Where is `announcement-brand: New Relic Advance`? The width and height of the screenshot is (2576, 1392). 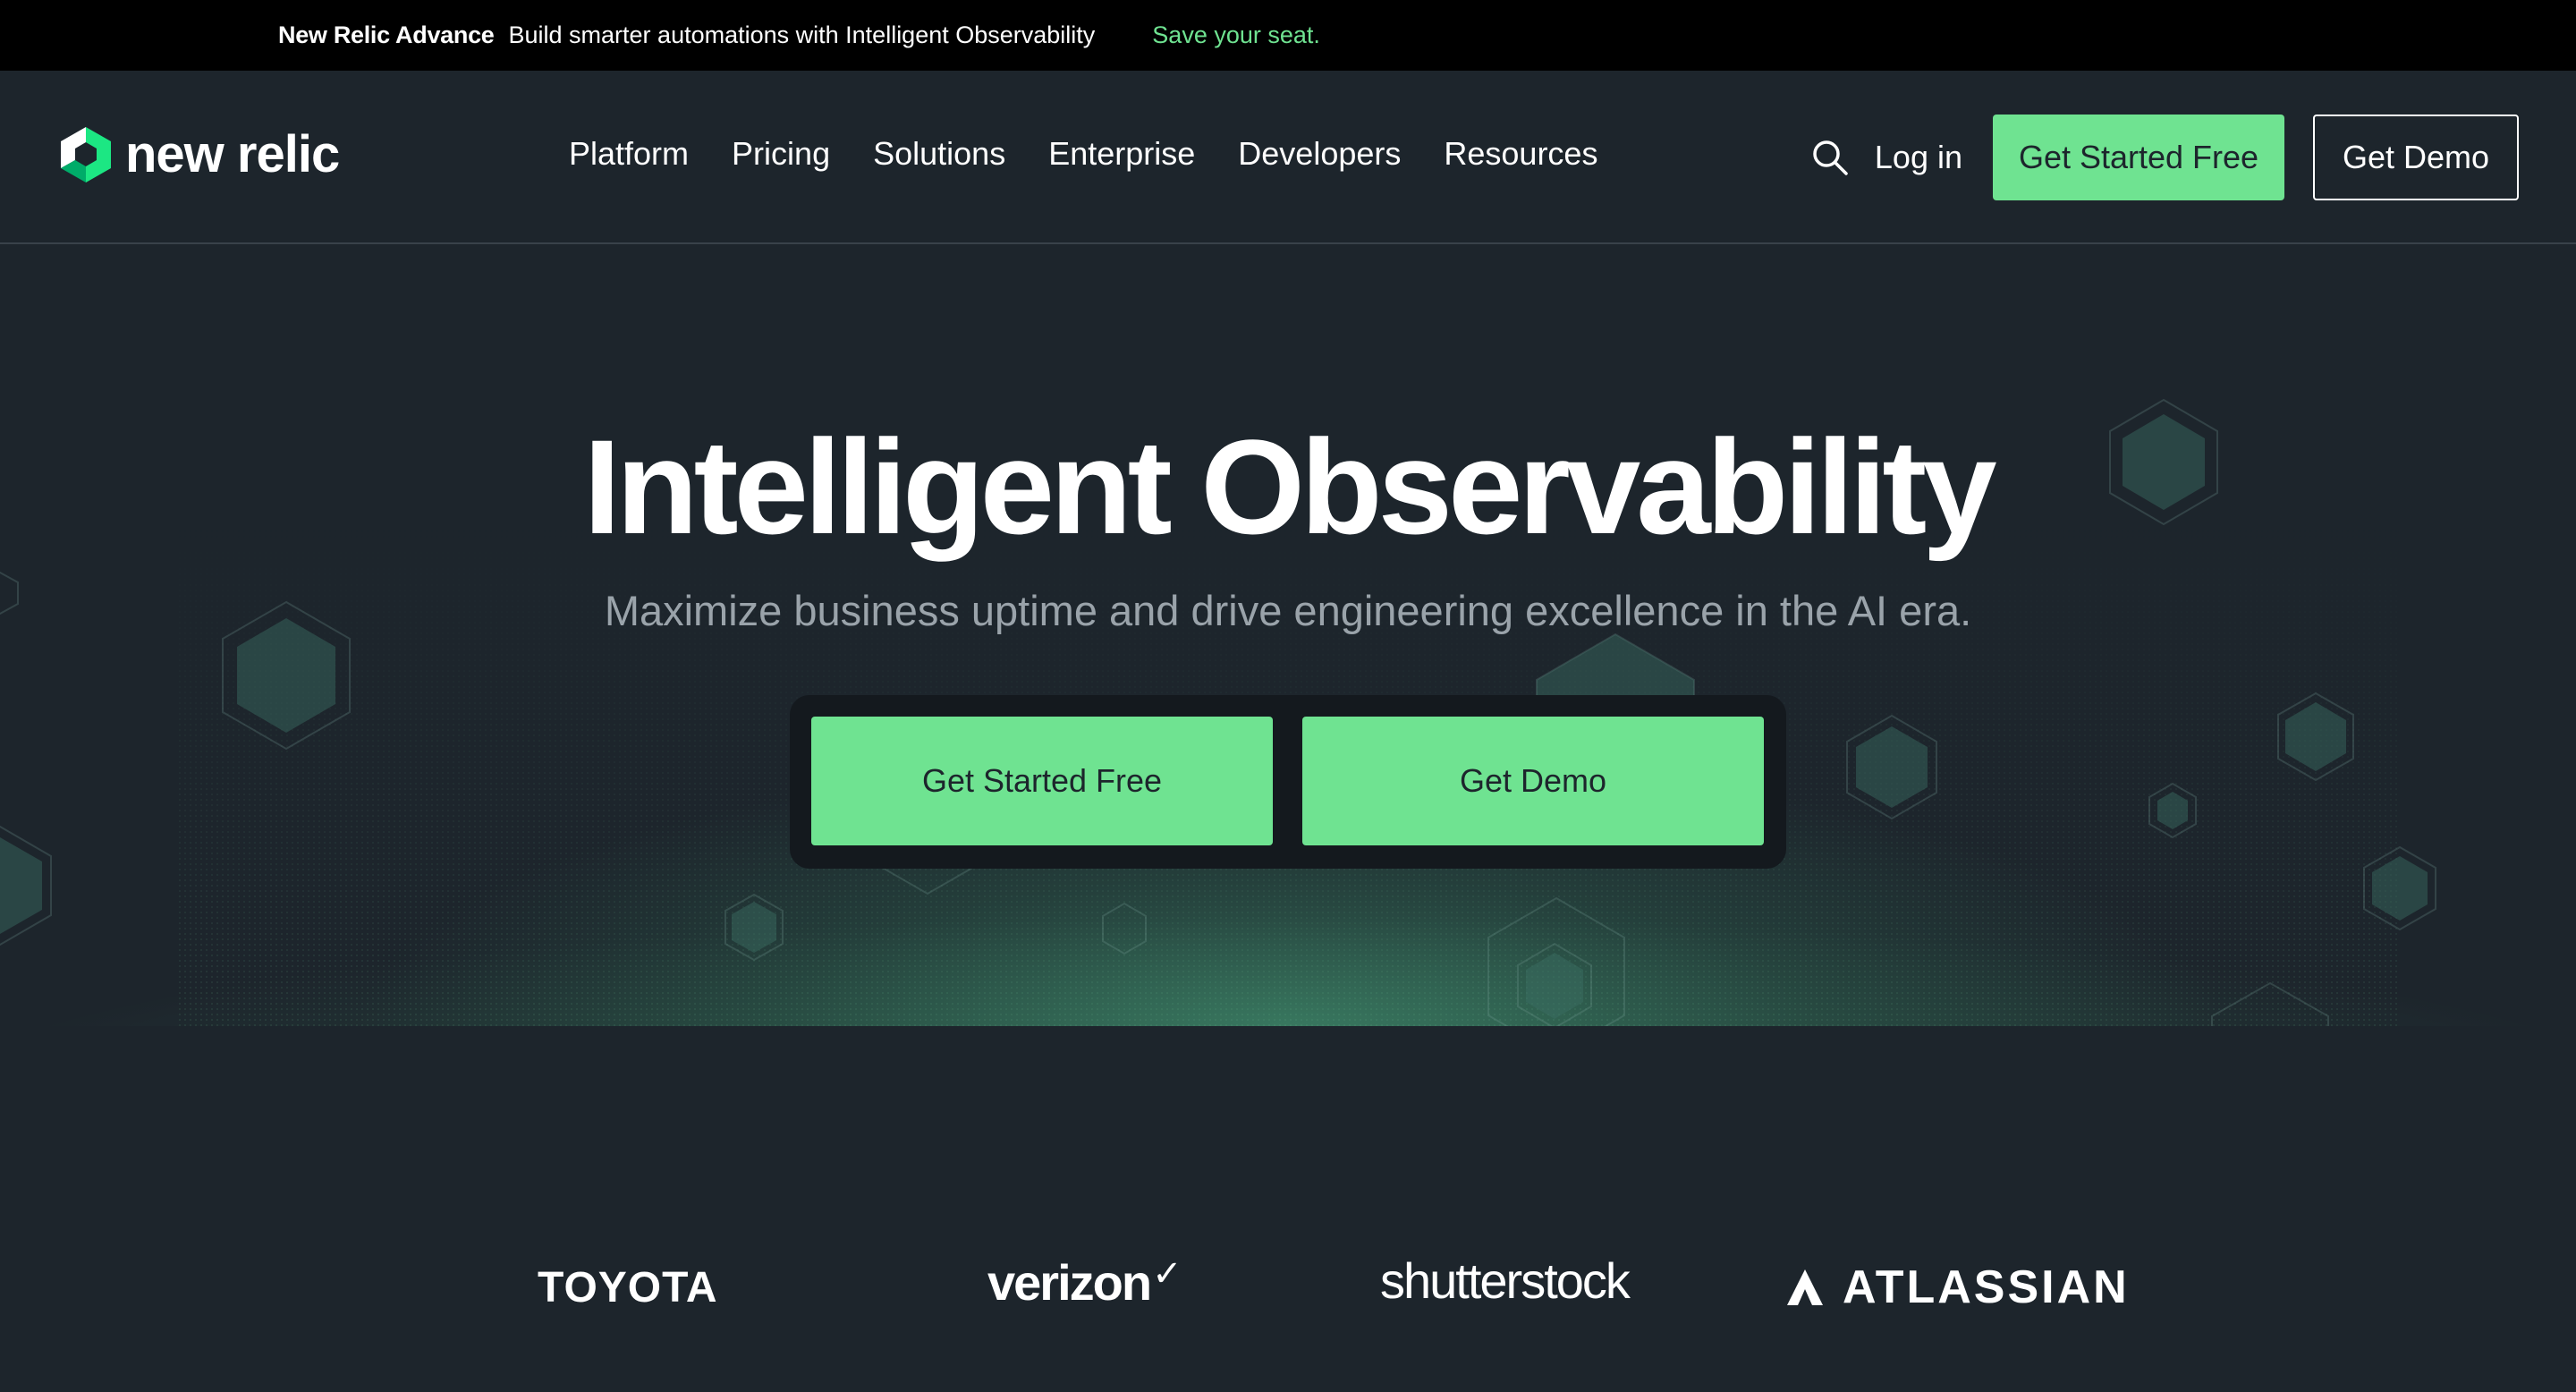
announcement-brand: New Relic Advance is located at coordinates (386, 34).